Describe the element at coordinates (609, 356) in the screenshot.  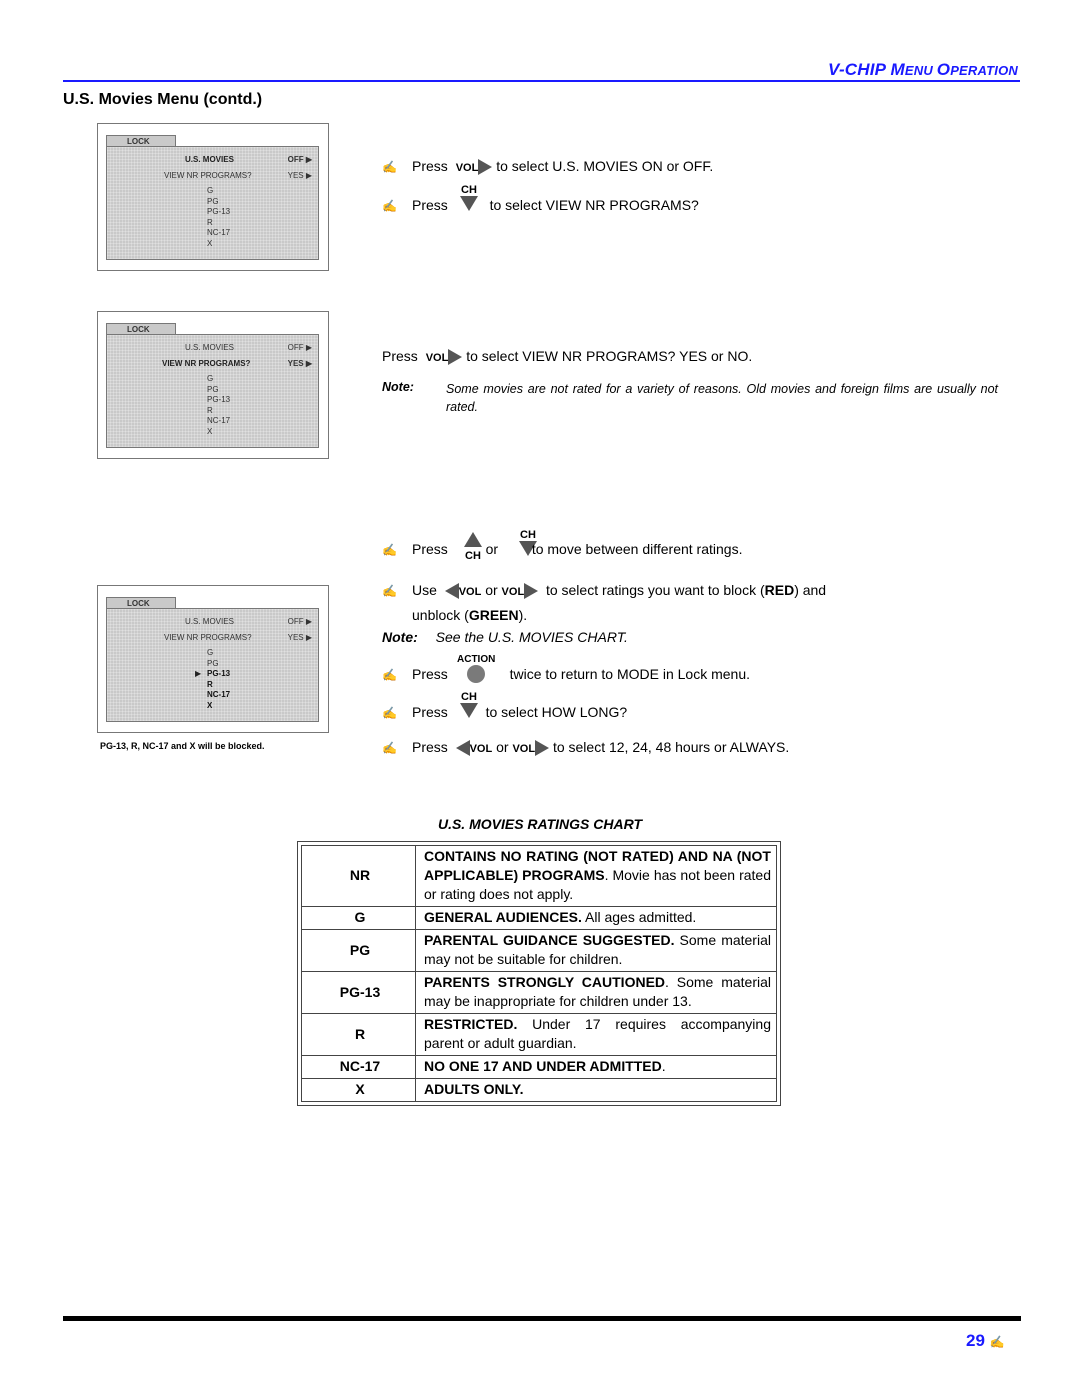
I see `step-text: to select VIEW NR PROGRAMS? YES or NO.` at that location.